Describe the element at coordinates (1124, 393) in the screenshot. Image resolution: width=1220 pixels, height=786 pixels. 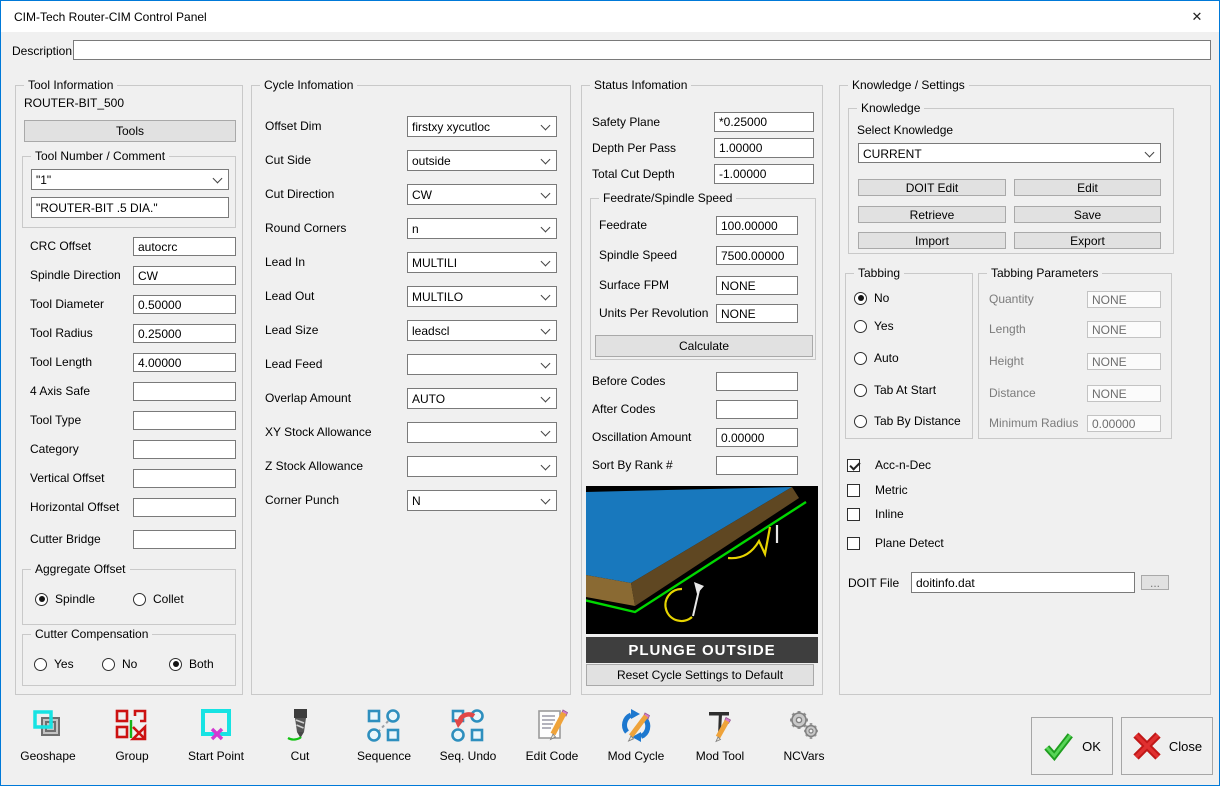
I see `distance-input` at that location.